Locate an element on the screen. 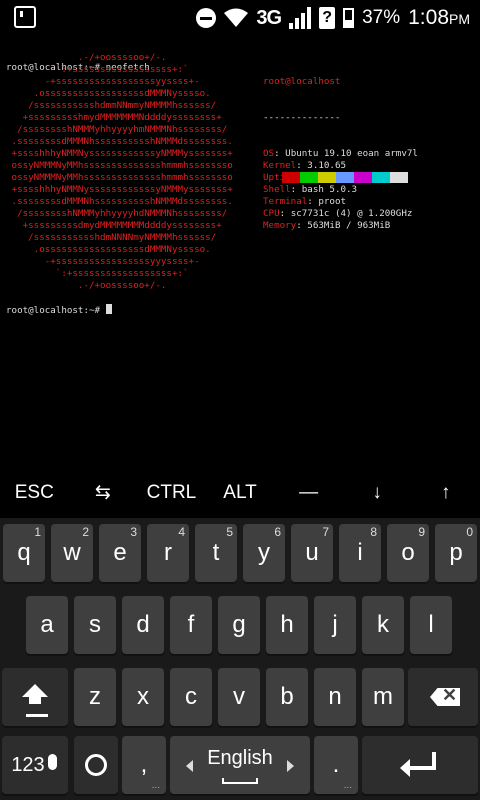  key-q: q1 is located at coordinates (24, 553).